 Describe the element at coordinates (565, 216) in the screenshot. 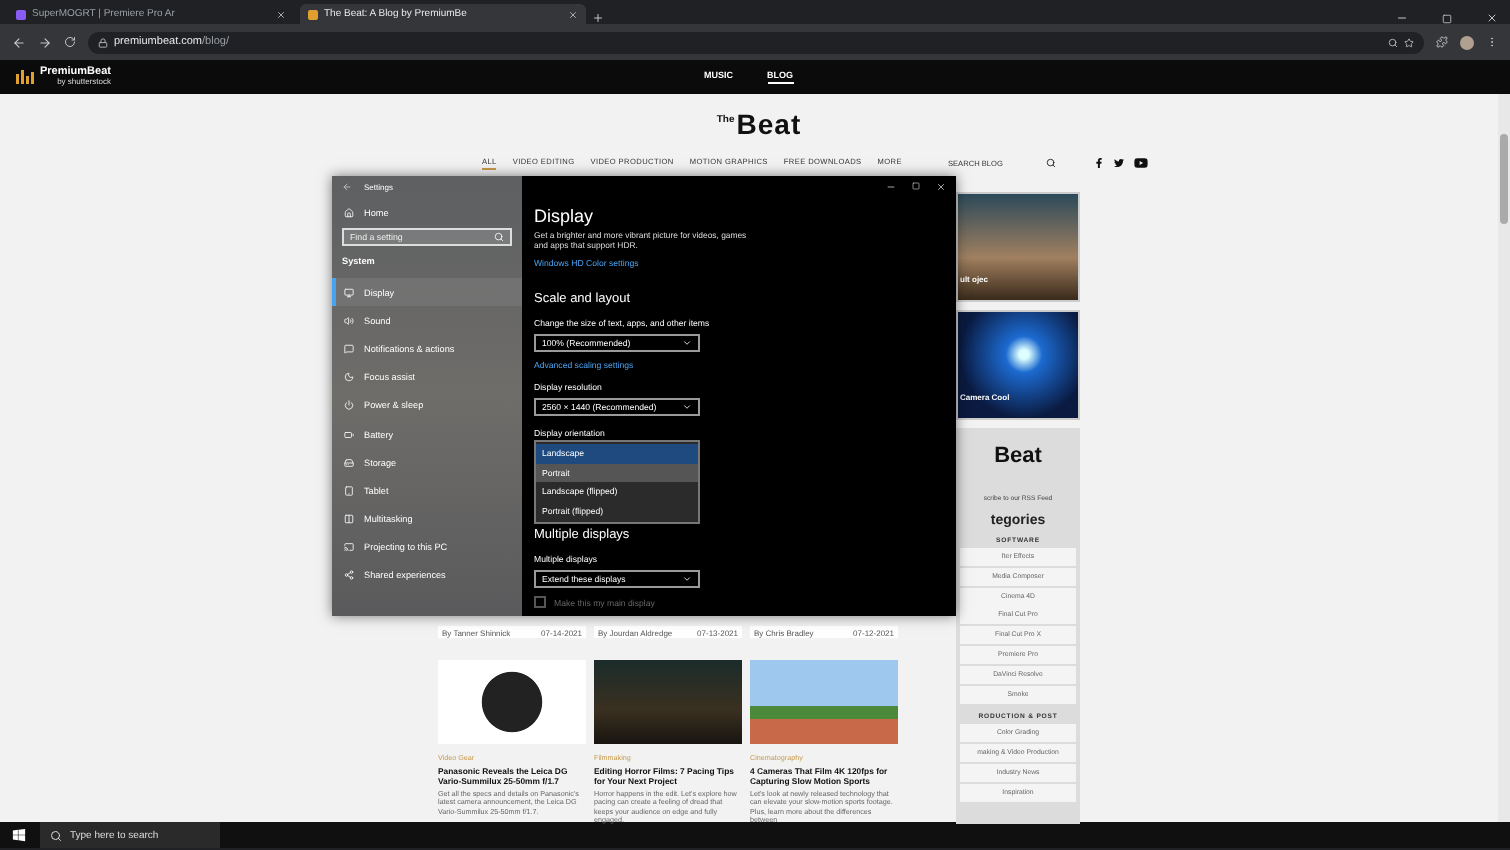

I see `page-heading: Display` at that location.